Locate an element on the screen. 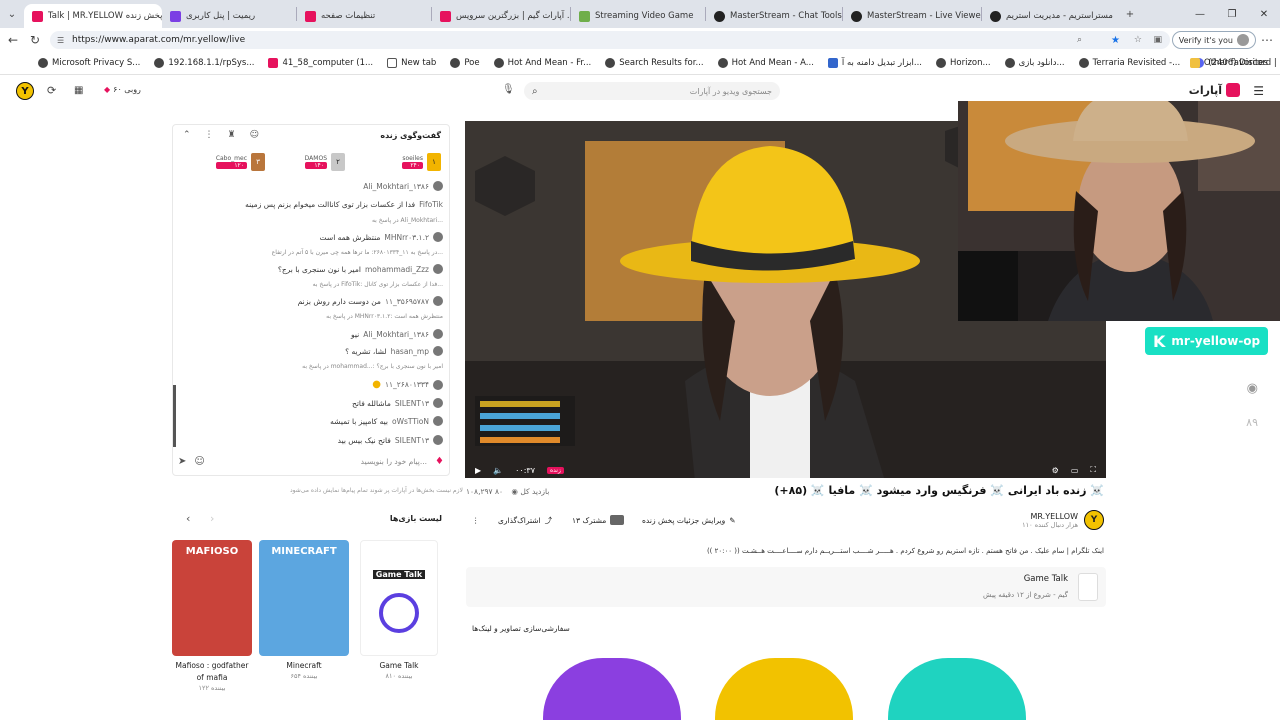 This screenshot has width=1280, height=720. emoji-icon: ● is located at coordinates (376, 384).